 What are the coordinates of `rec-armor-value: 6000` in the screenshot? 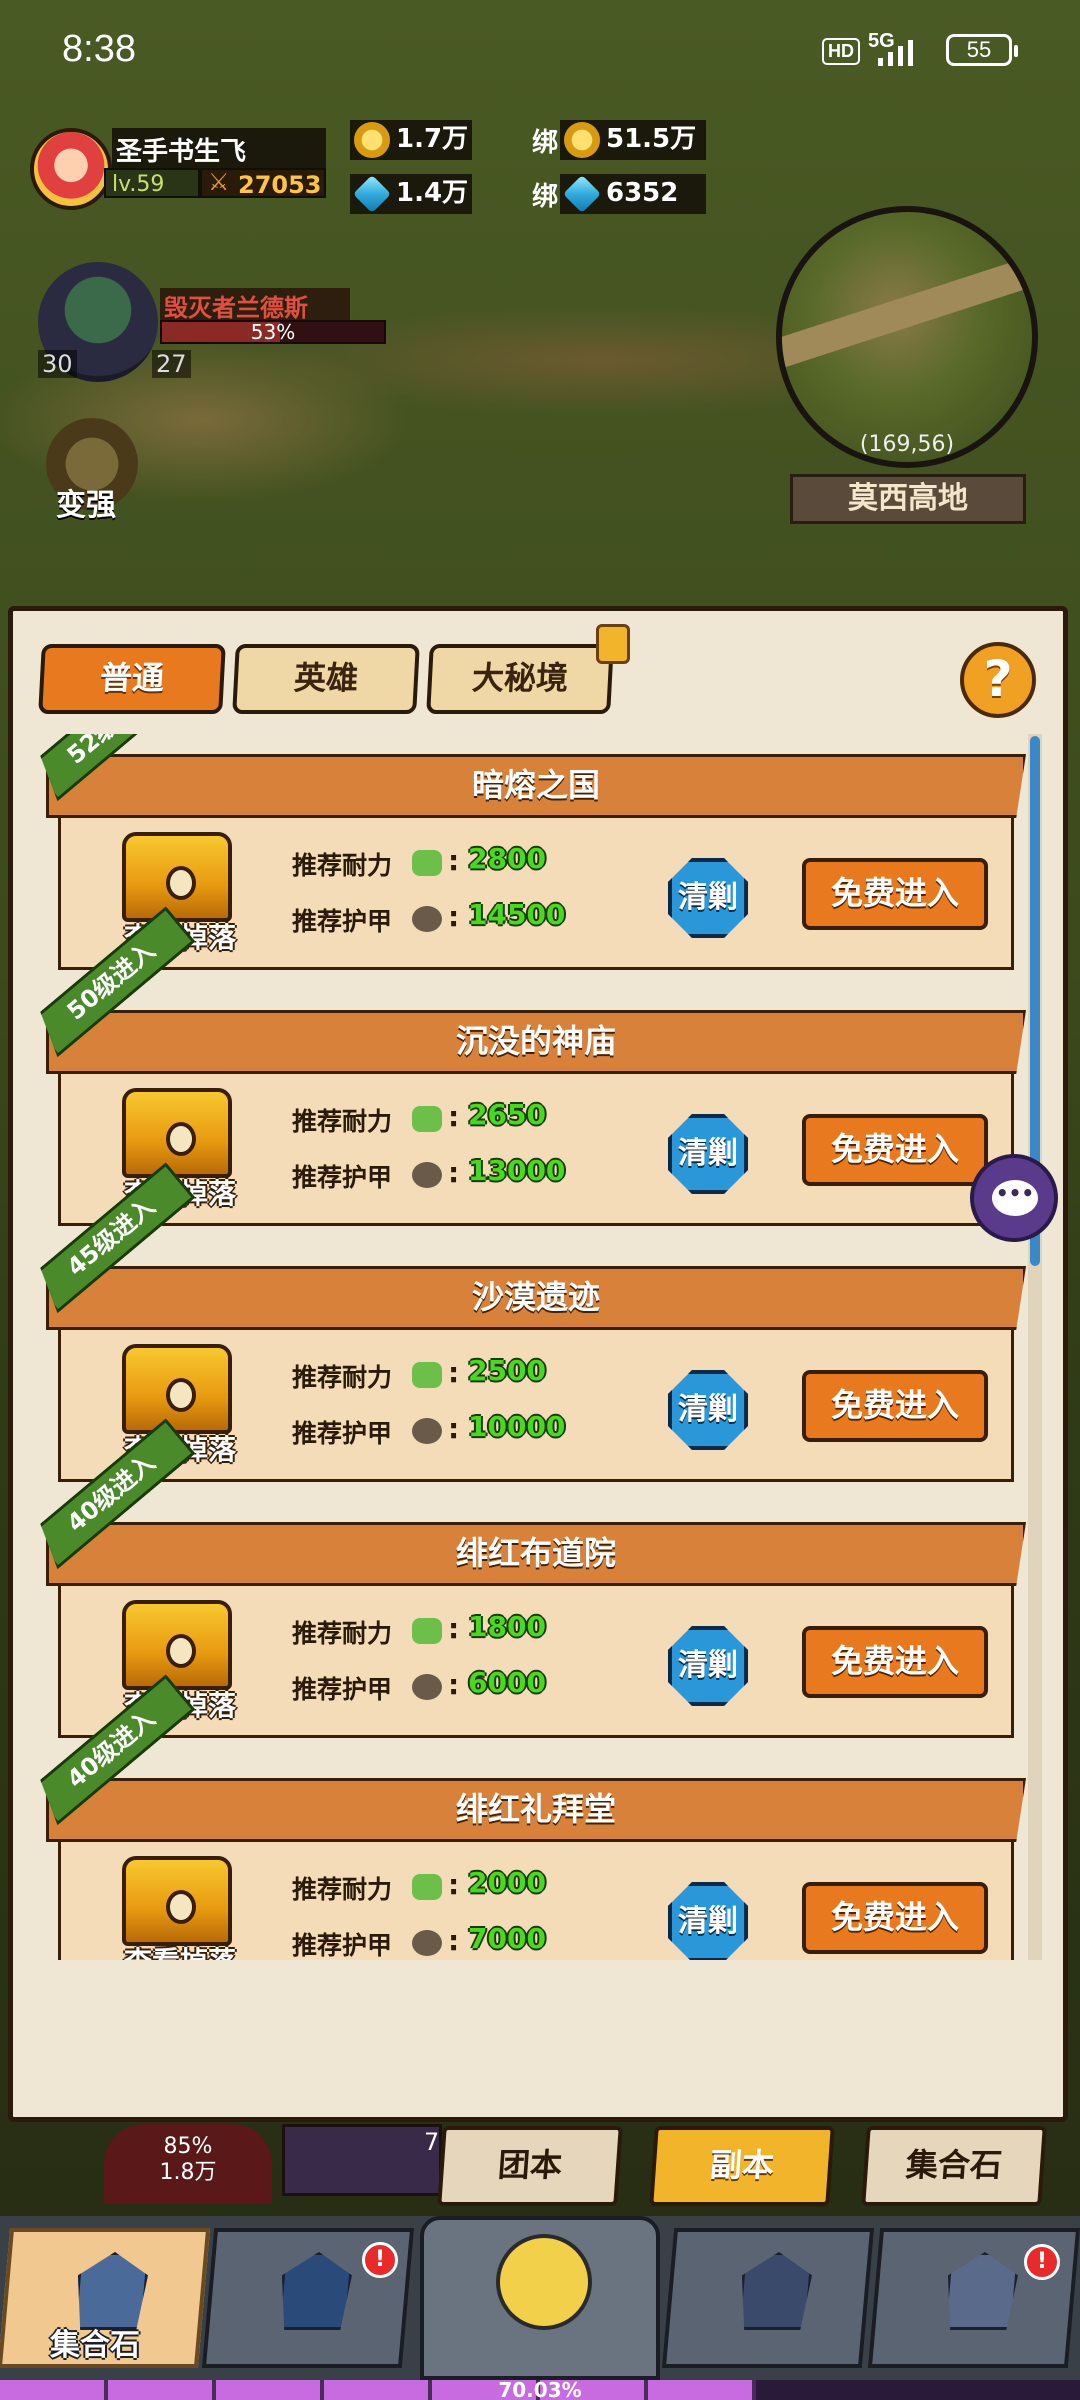 It's located at (507, 1682).